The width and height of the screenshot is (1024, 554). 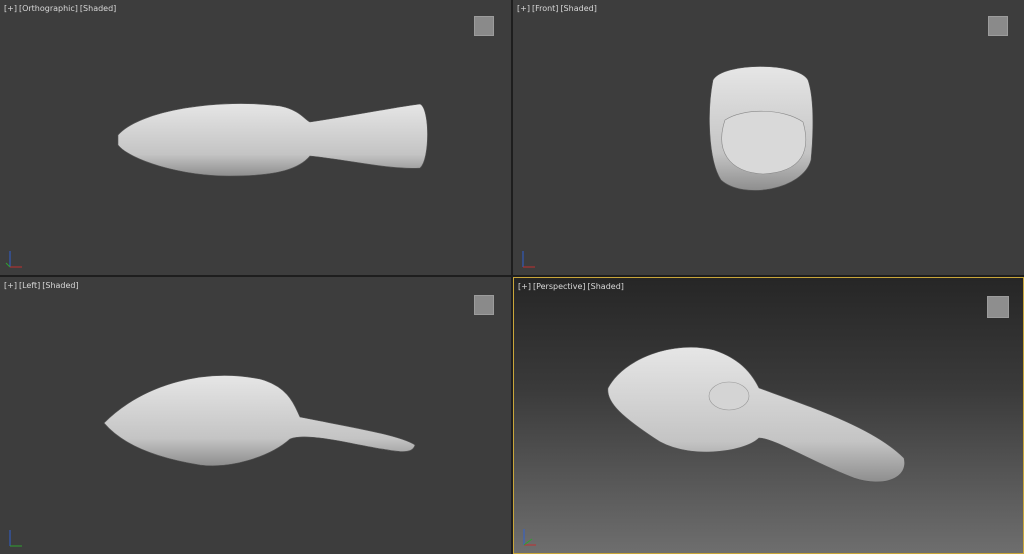 I want to click on duck-model-side, so click(x=259, y=421).